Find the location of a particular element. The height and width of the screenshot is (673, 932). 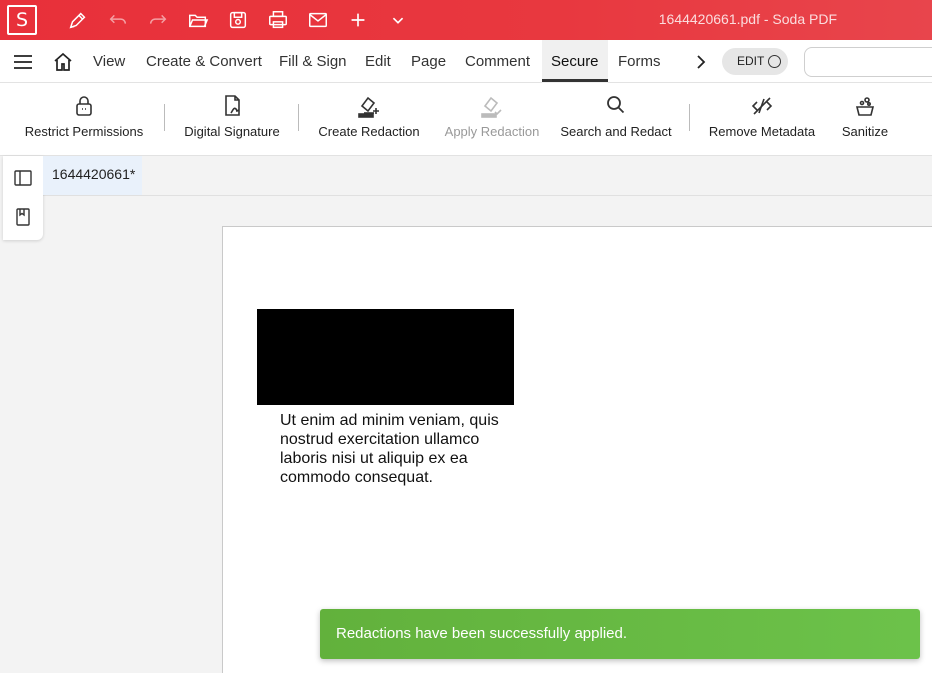

menu-forms: Forms is located at coordinates (639, 61).